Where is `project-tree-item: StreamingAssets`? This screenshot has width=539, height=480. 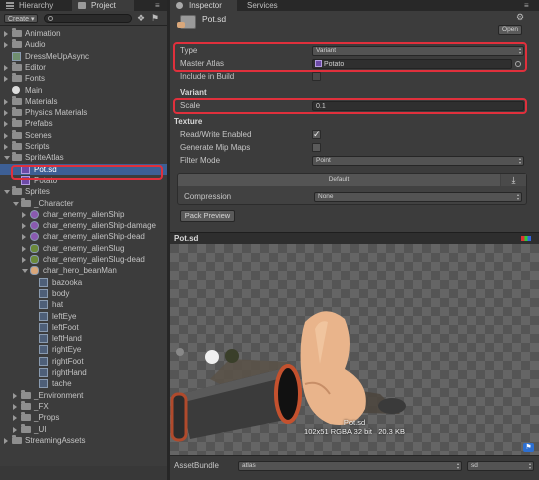 project-tree-item: StreamingAssets is located at coordinates (83, 440).